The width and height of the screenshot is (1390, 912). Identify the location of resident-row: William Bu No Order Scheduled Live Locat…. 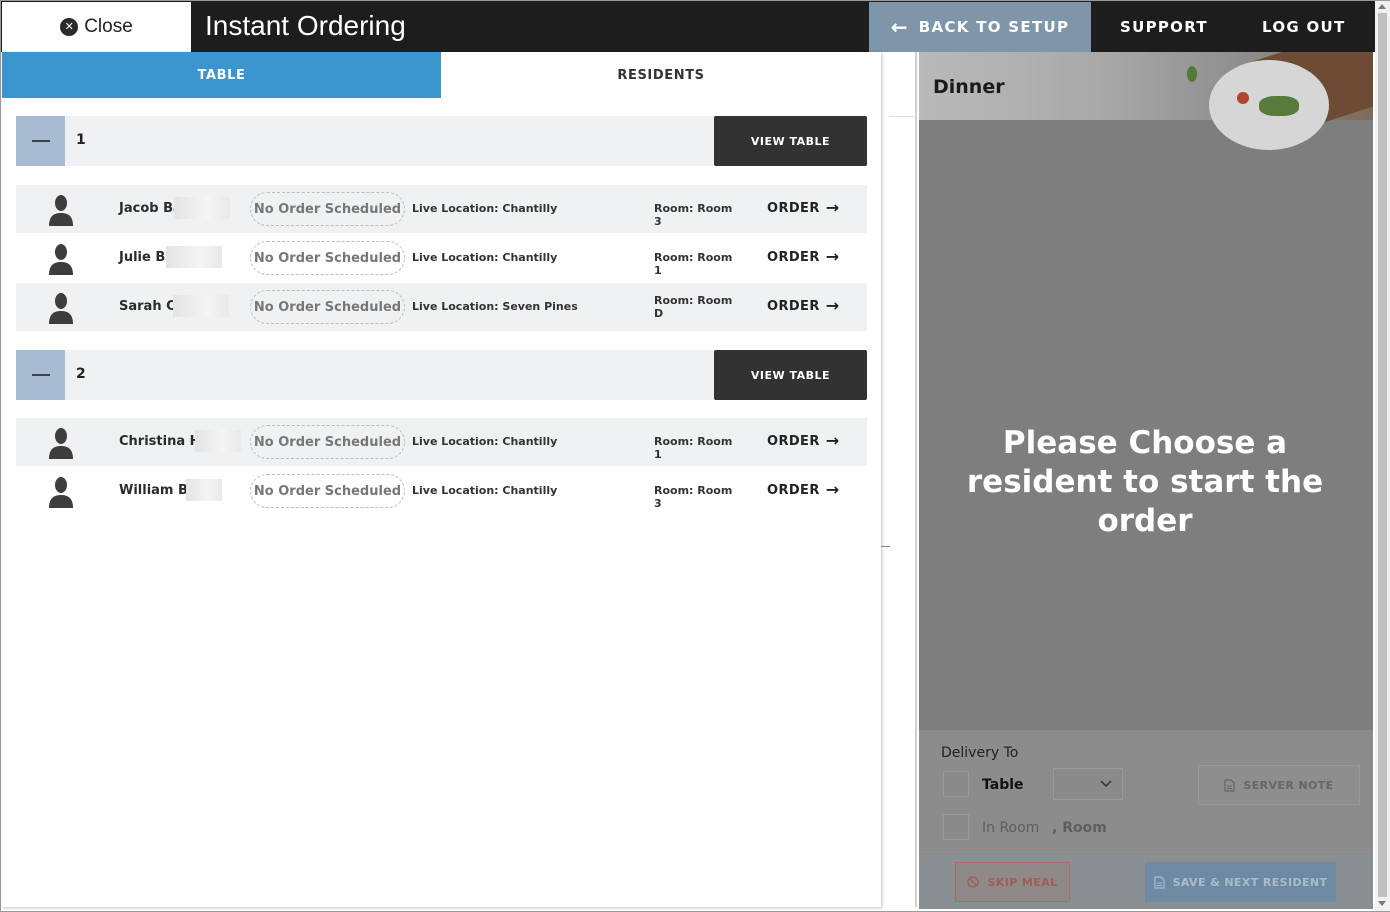
(441, 491).